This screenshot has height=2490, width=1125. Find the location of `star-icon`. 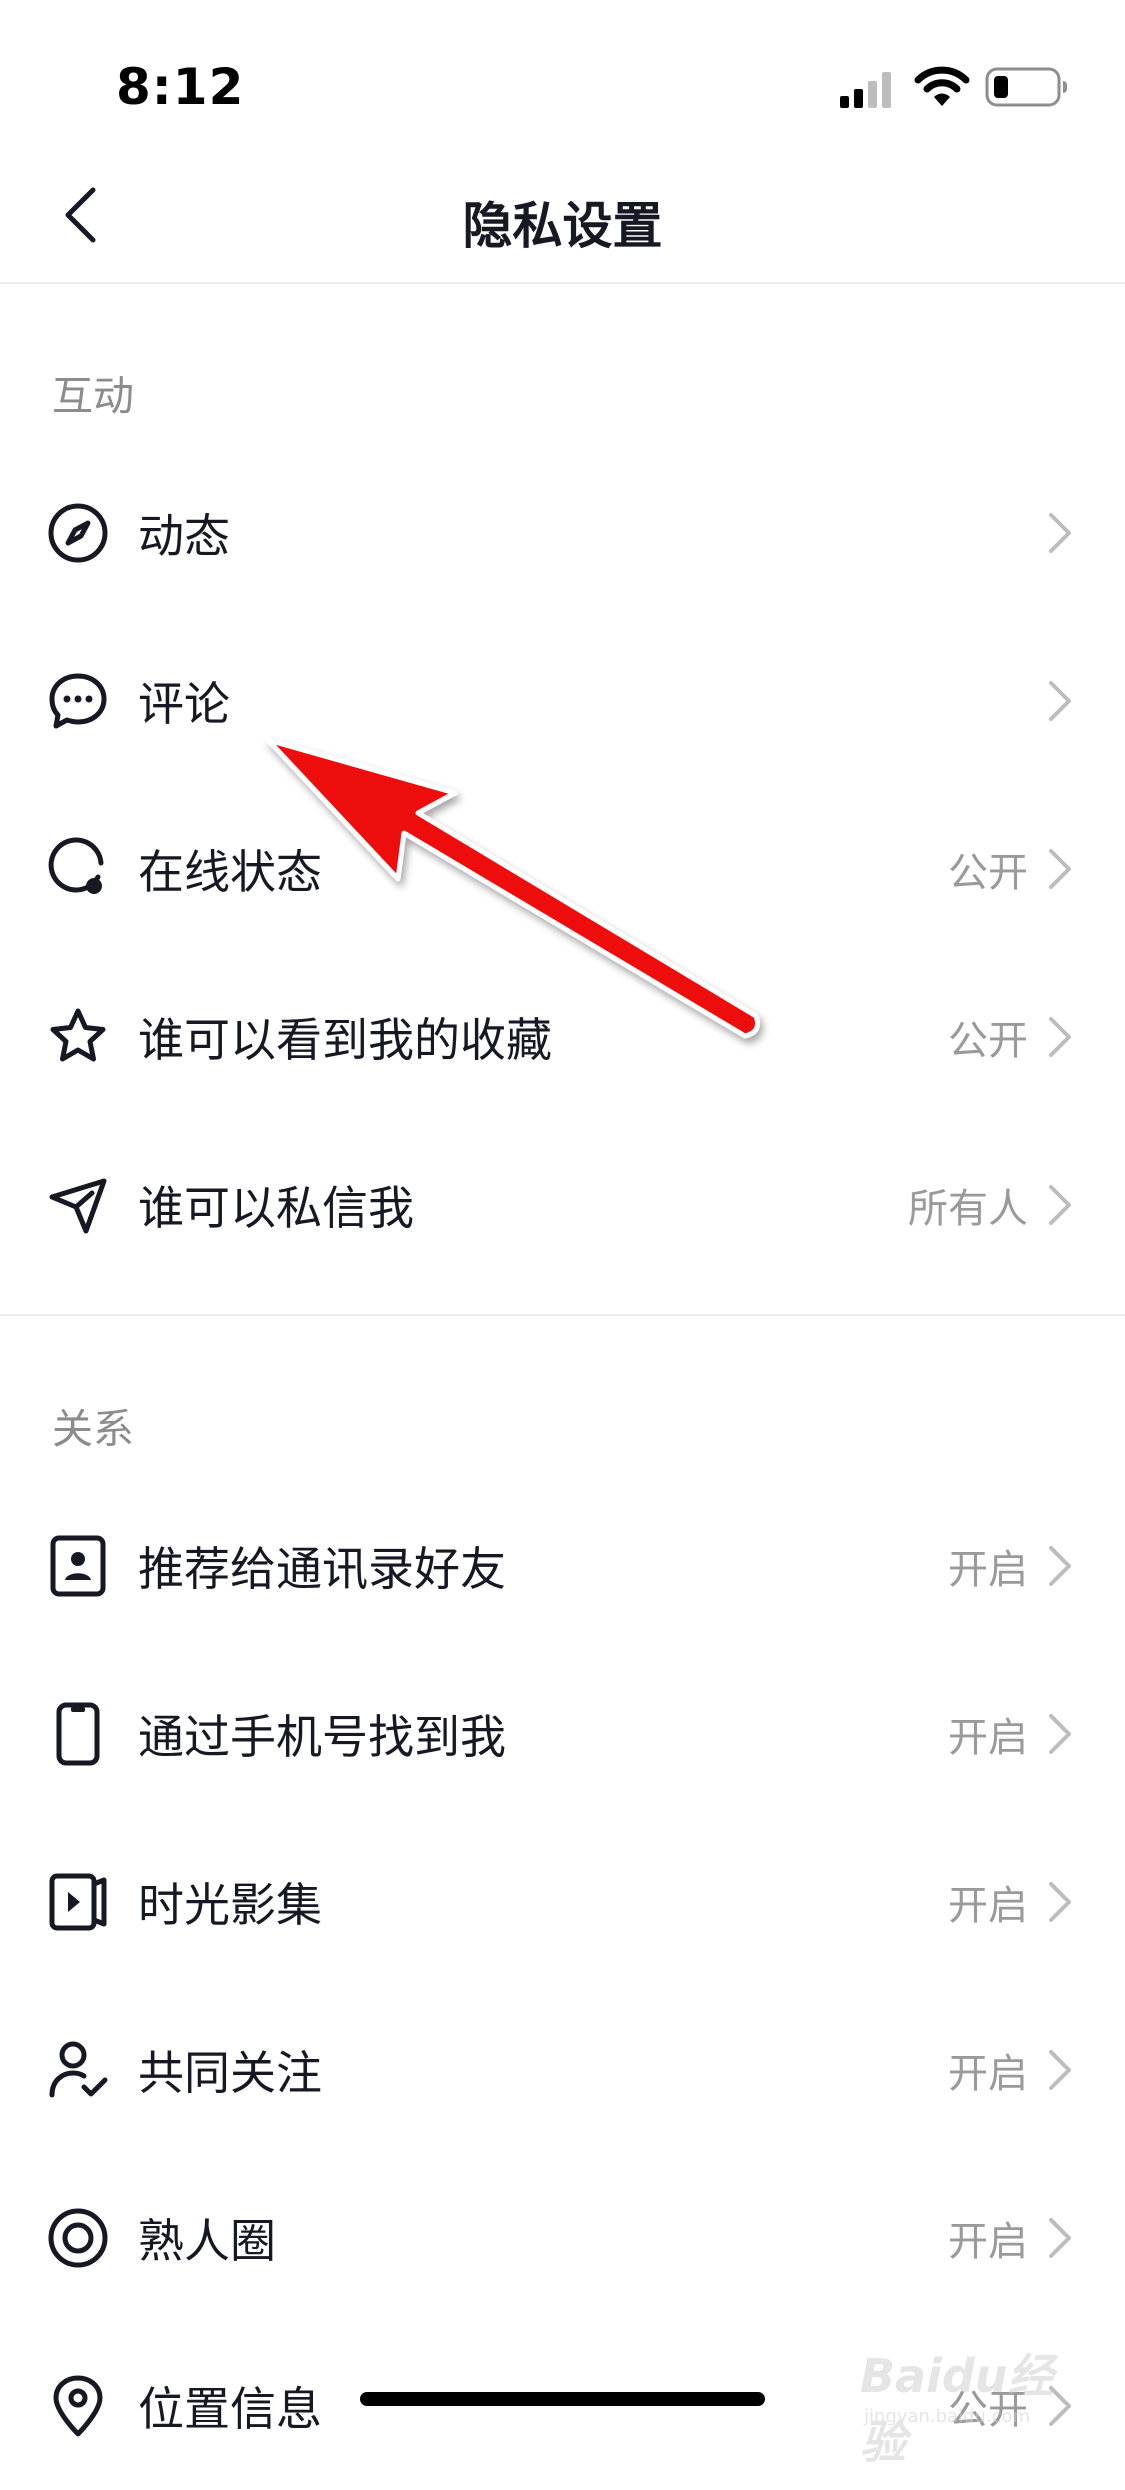

star-icon is located at coordinates (78, 1037).